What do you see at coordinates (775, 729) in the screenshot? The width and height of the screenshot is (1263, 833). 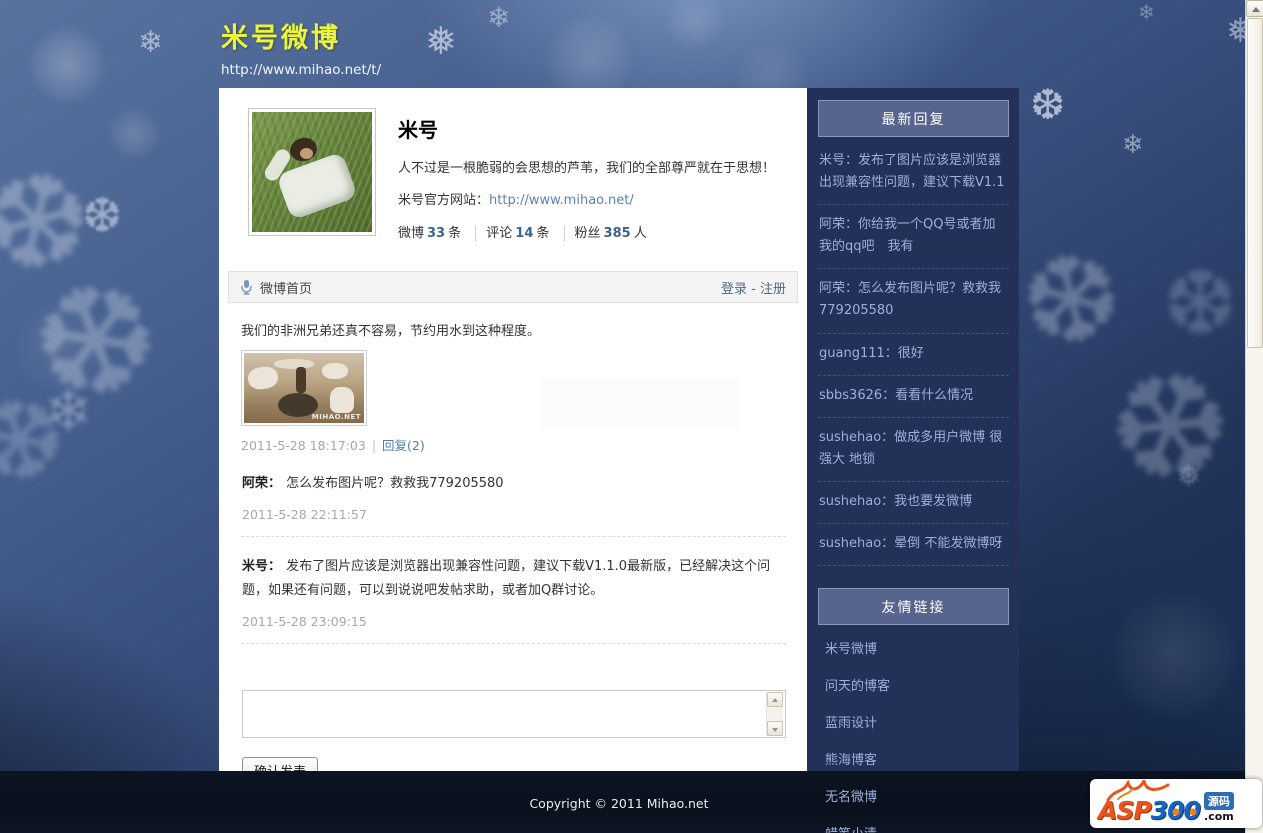 I see `scroll-down-icon` at bounding box center [775, 729].